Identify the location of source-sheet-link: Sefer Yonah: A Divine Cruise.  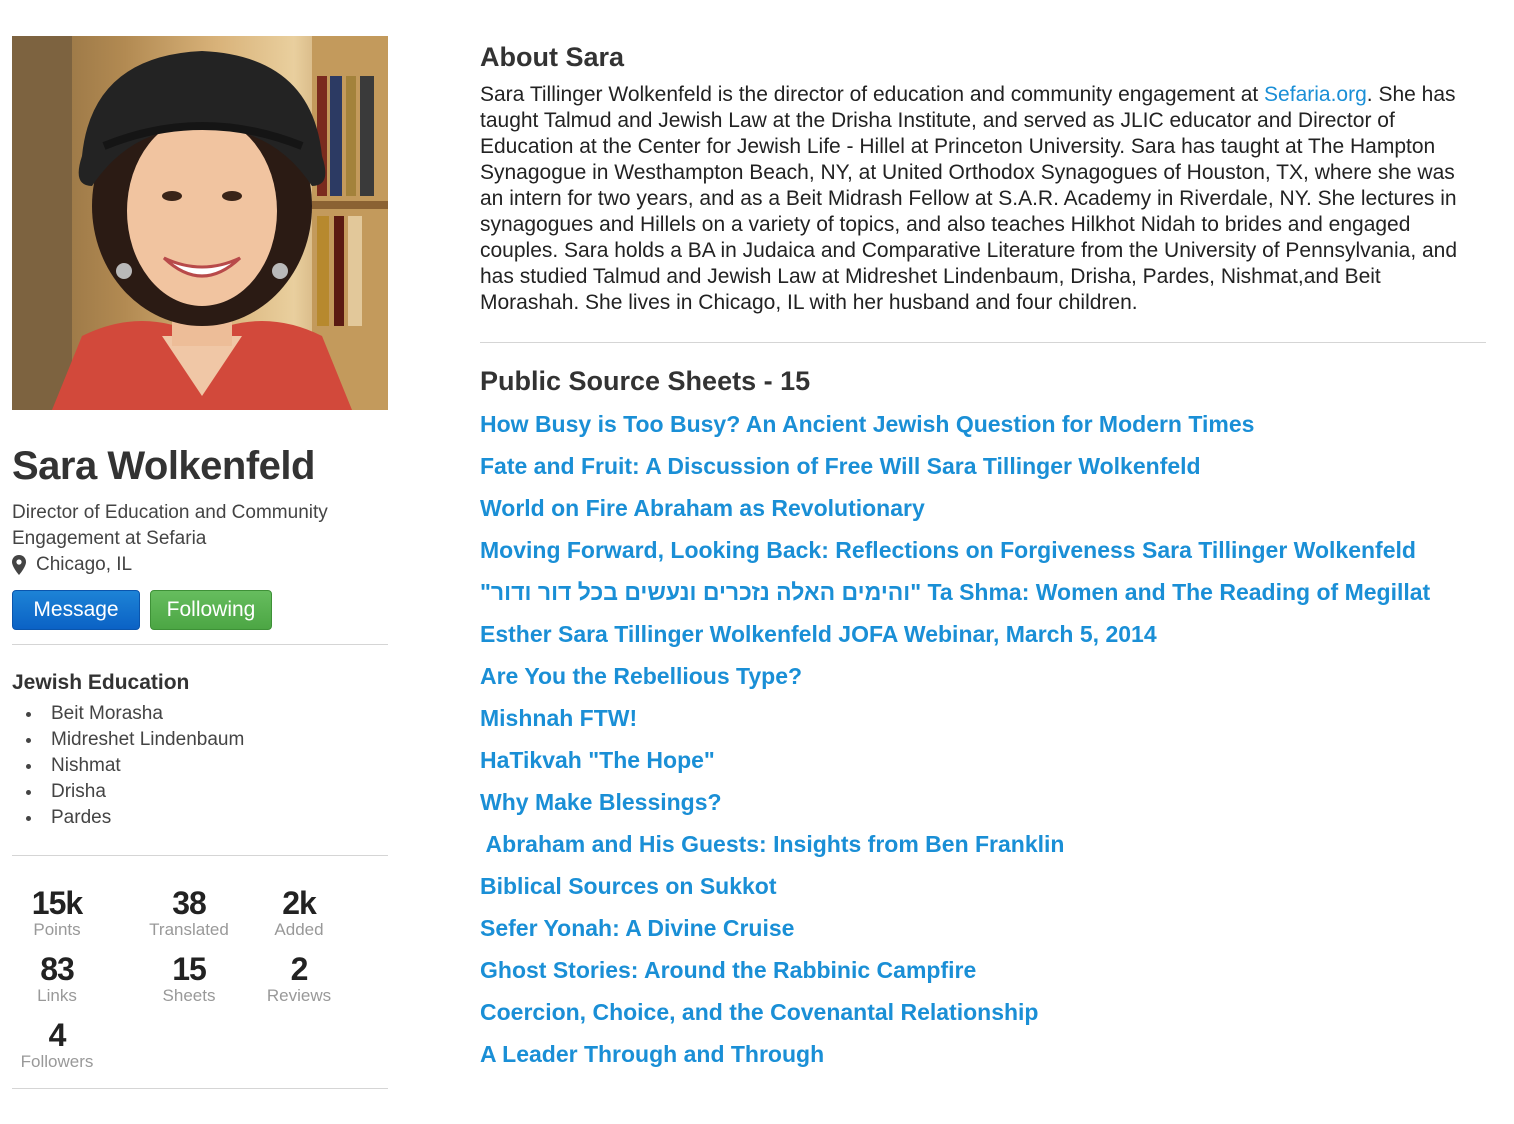
(983, 928).